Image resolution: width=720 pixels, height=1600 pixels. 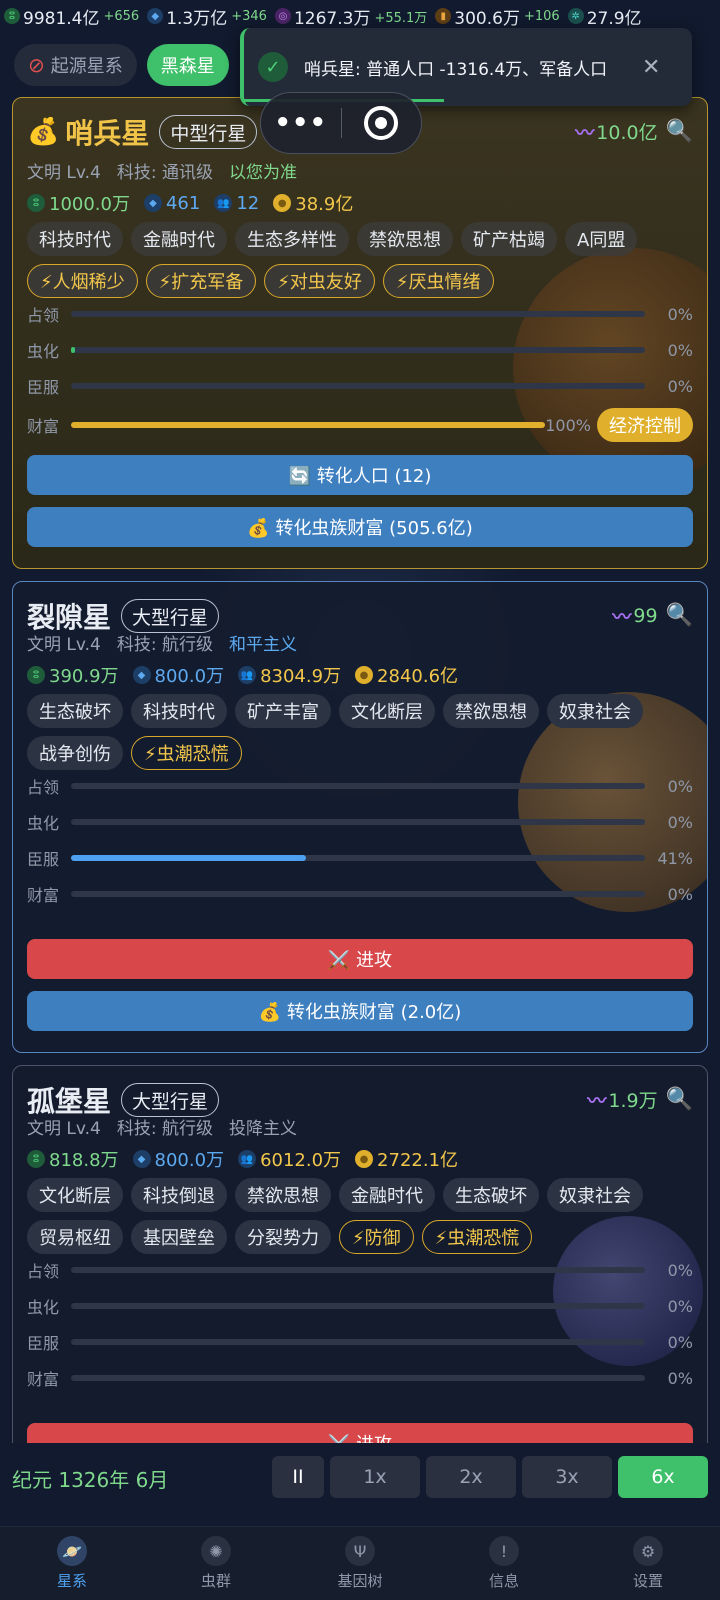 What do you see at coordinates (75, 1237) in the screenshot?
I see `planet-trait-tag: 贸易枢纽` at bounding box center [75, 1237].